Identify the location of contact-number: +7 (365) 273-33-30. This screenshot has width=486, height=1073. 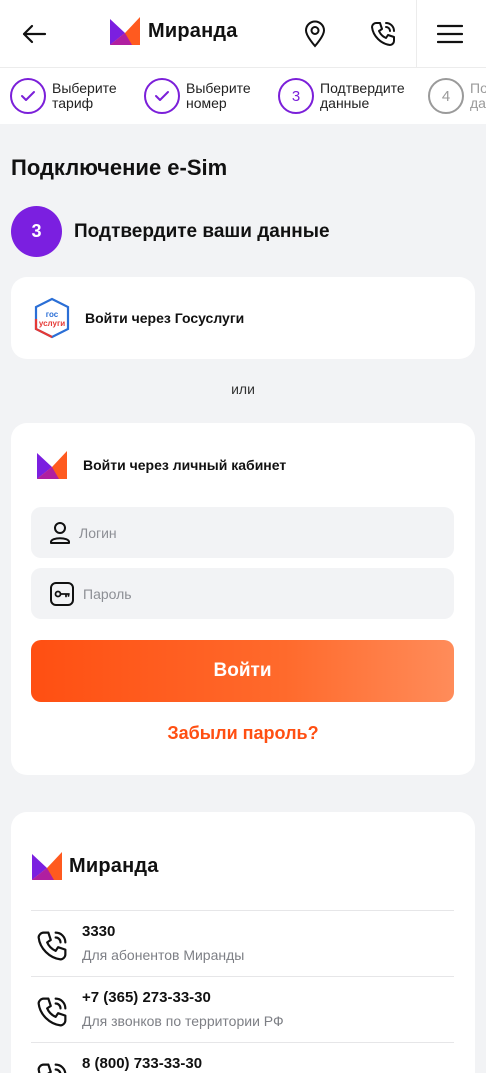
(146, 997).